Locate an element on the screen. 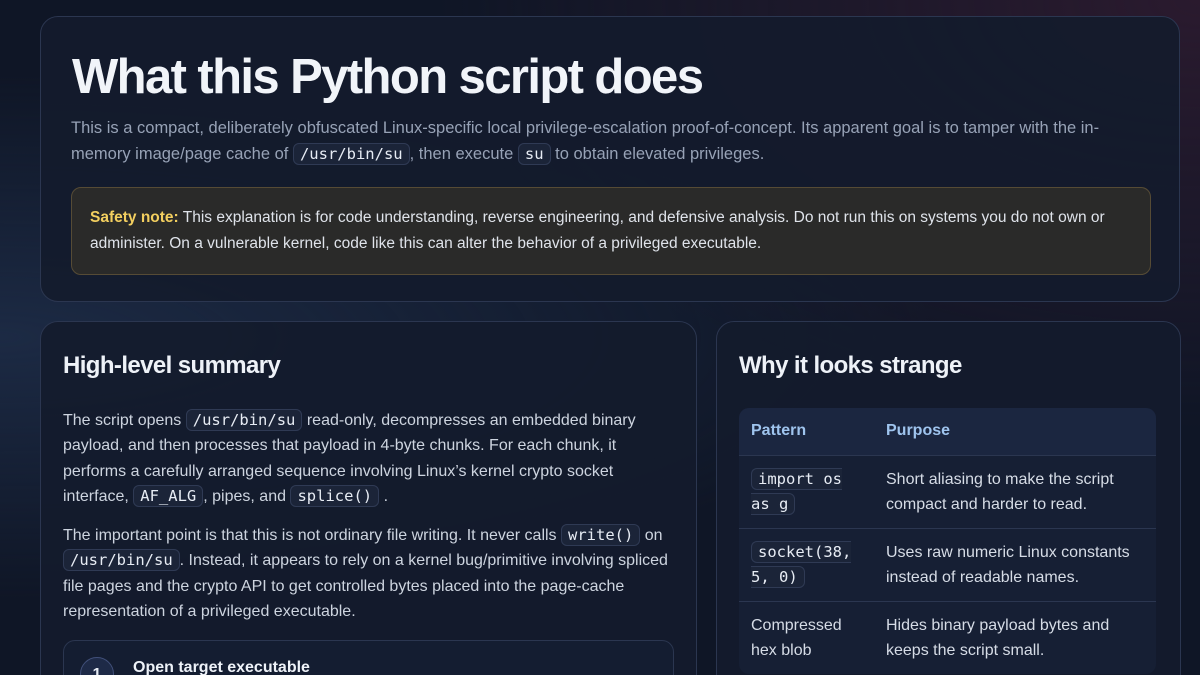 Image resolution: width=1200 pixels, height=675 pixels. pattern-cell: socket(38, 5, 0) is located at coordinates (806, 564).